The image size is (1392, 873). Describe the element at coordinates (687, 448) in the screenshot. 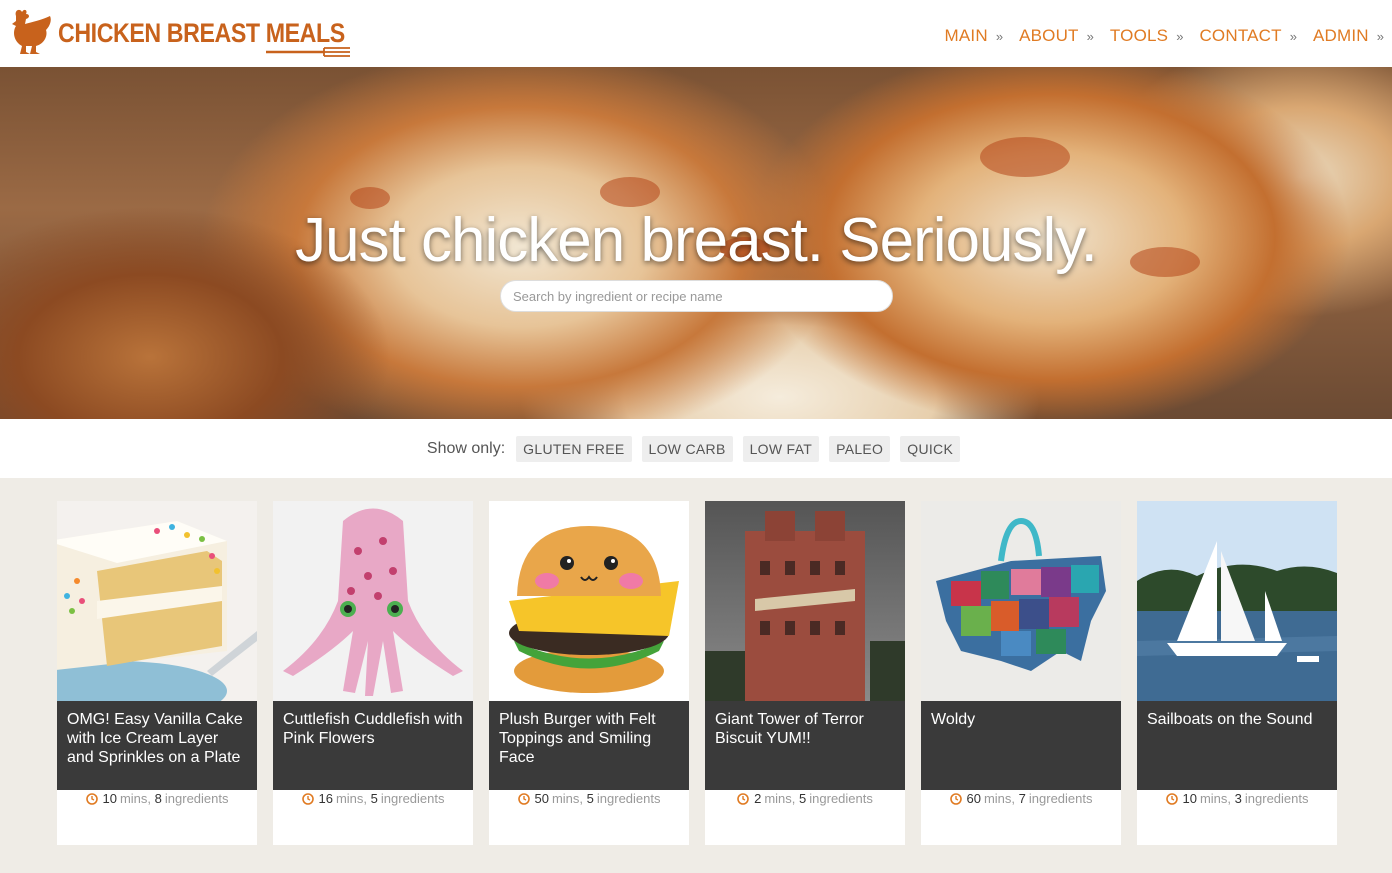

I see `filter-chip-low-carb: LOW CARB` at that location.